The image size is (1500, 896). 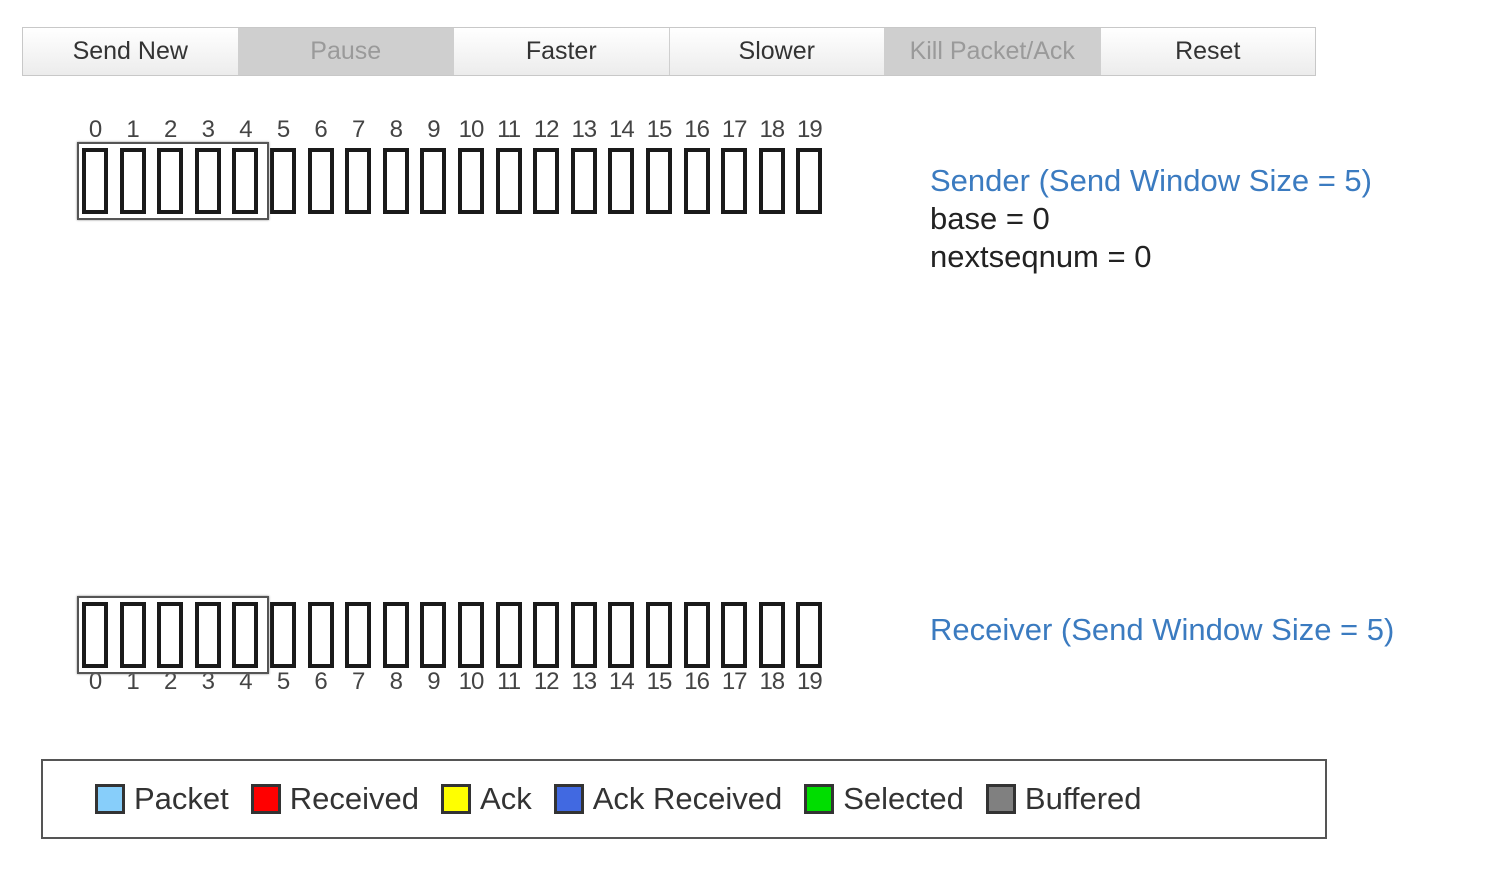 What do you see at coordinates (1151, 180) in the screenshot?
I see `sender-title: Sender (Send Window Size = 5)` at bounding box center [1151, 180].